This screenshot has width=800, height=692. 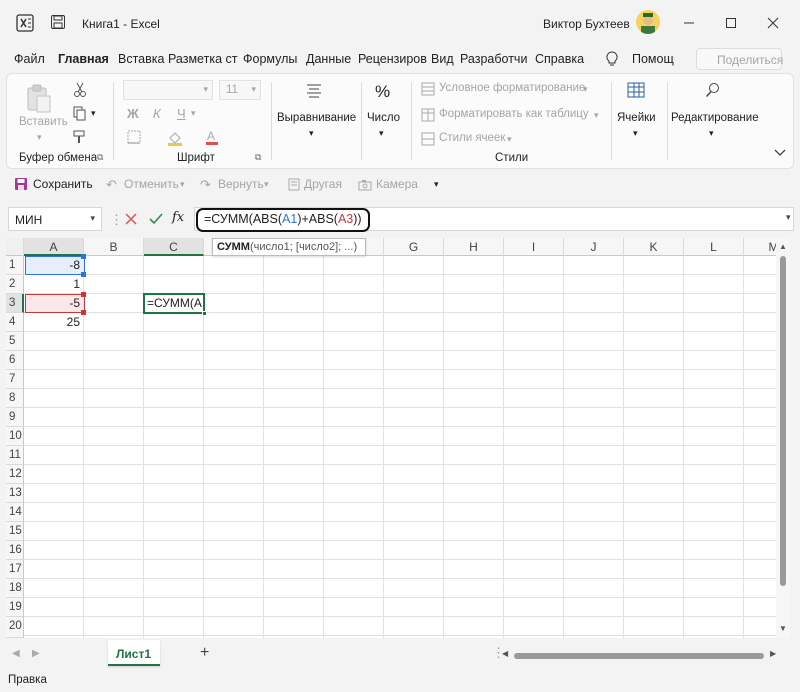 What do you see at coordinates (711, 133) in the screenshot?
I see `editing-dropdown-icon: ▾` at bounding box center [711, 133].